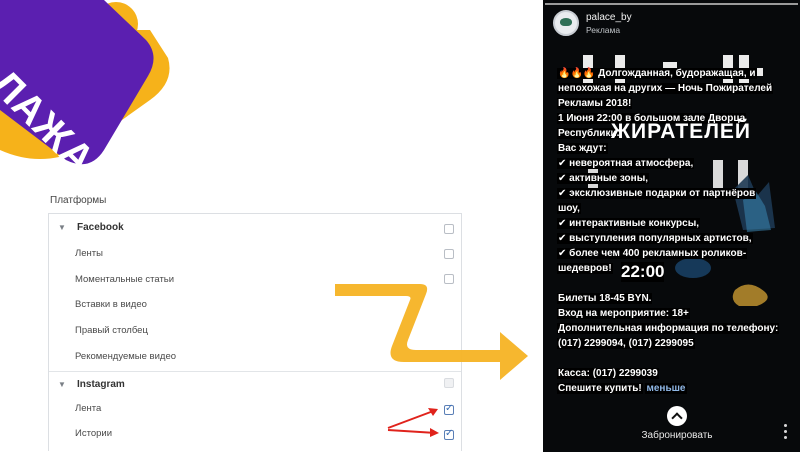 The image size is (800, 452). I want to click on caption-line: ✔ невероятная атмосфера,, so click(626, 163).